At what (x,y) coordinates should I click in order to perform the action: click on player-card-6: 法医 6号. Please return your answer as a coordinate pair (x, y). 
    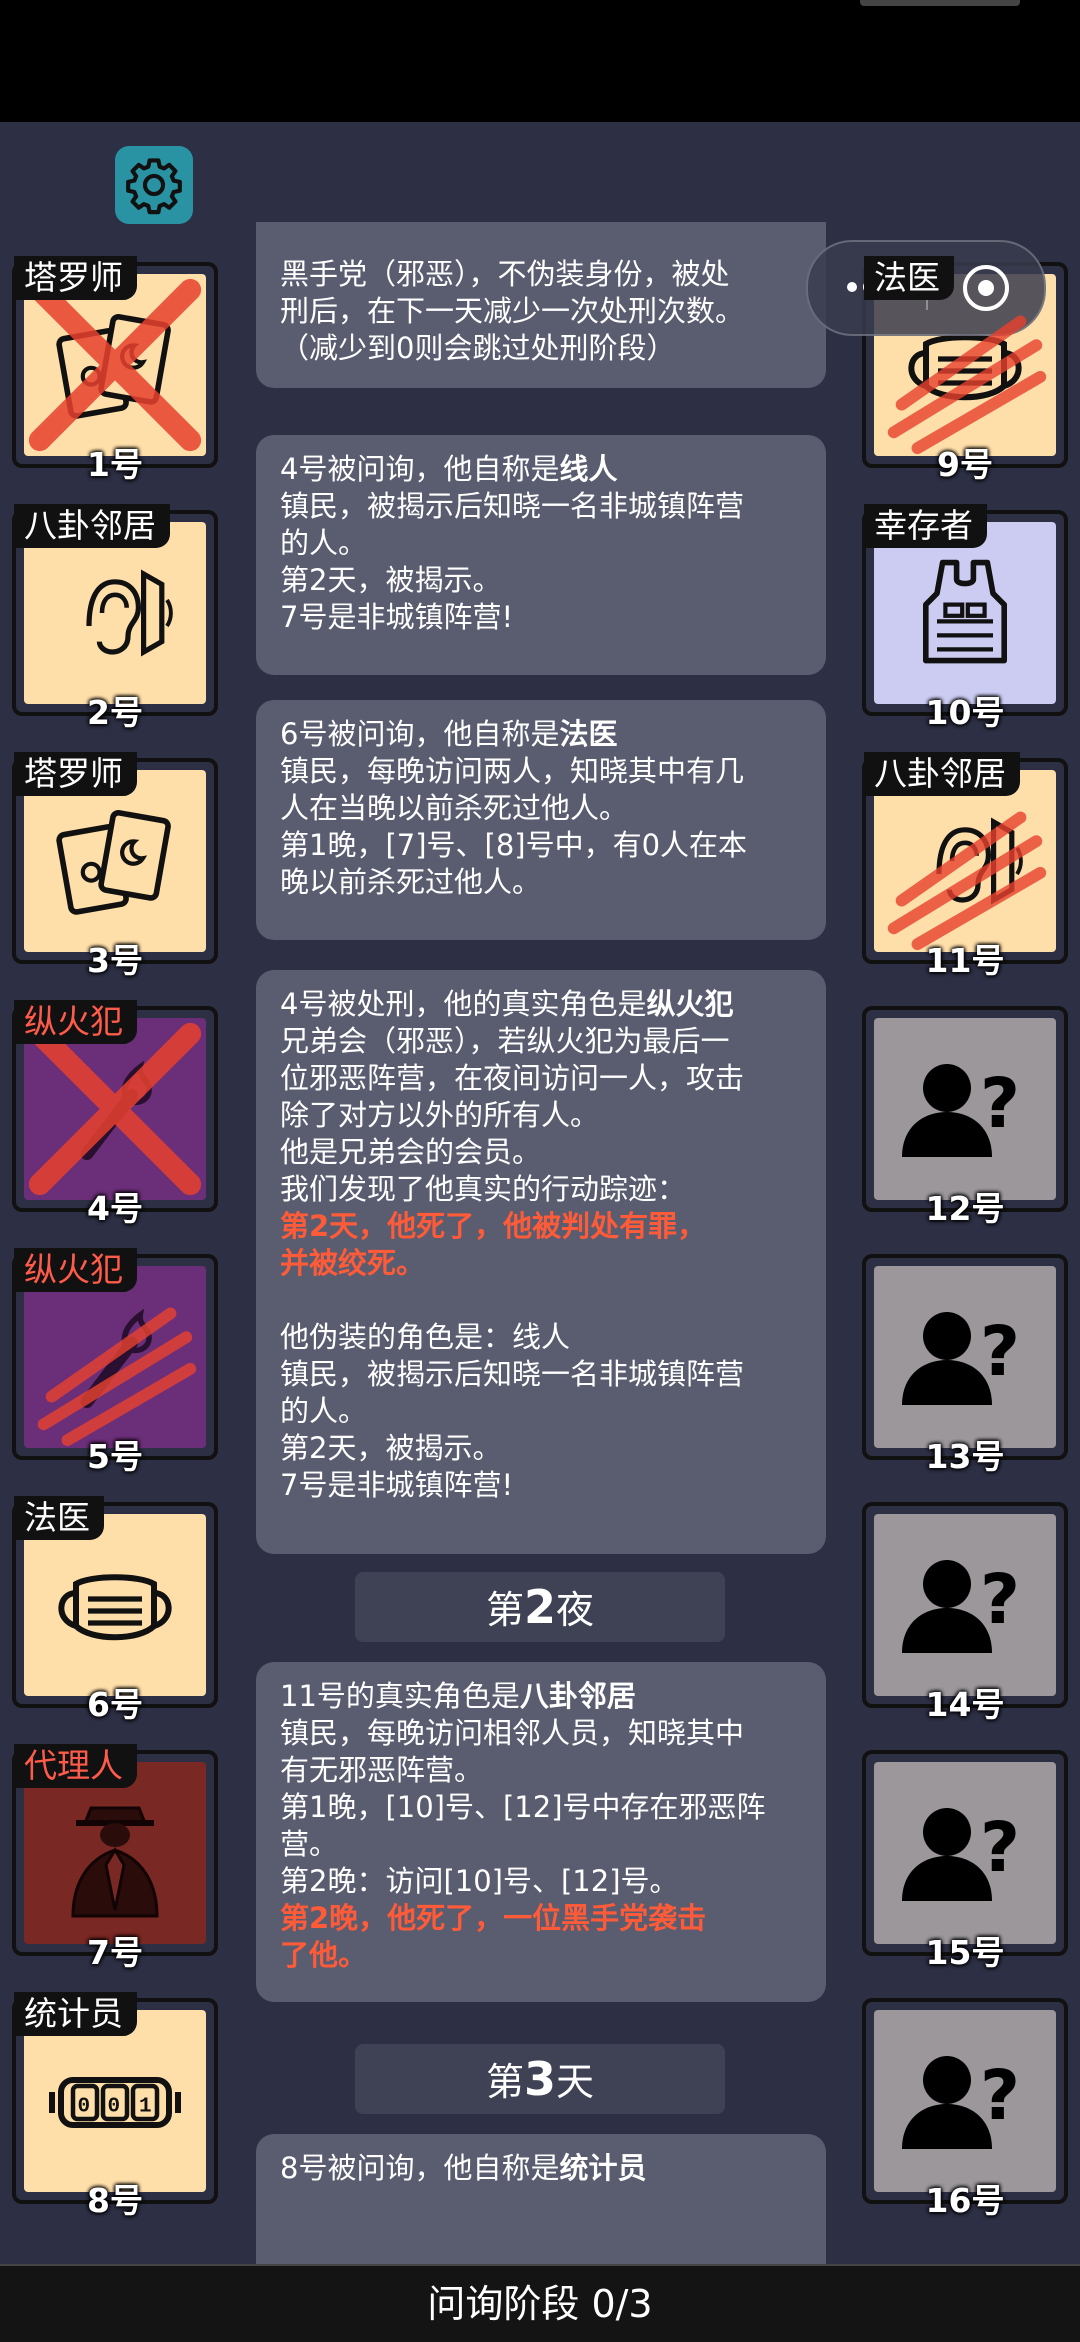
    Looking at the image, I should click on (115, 1610).